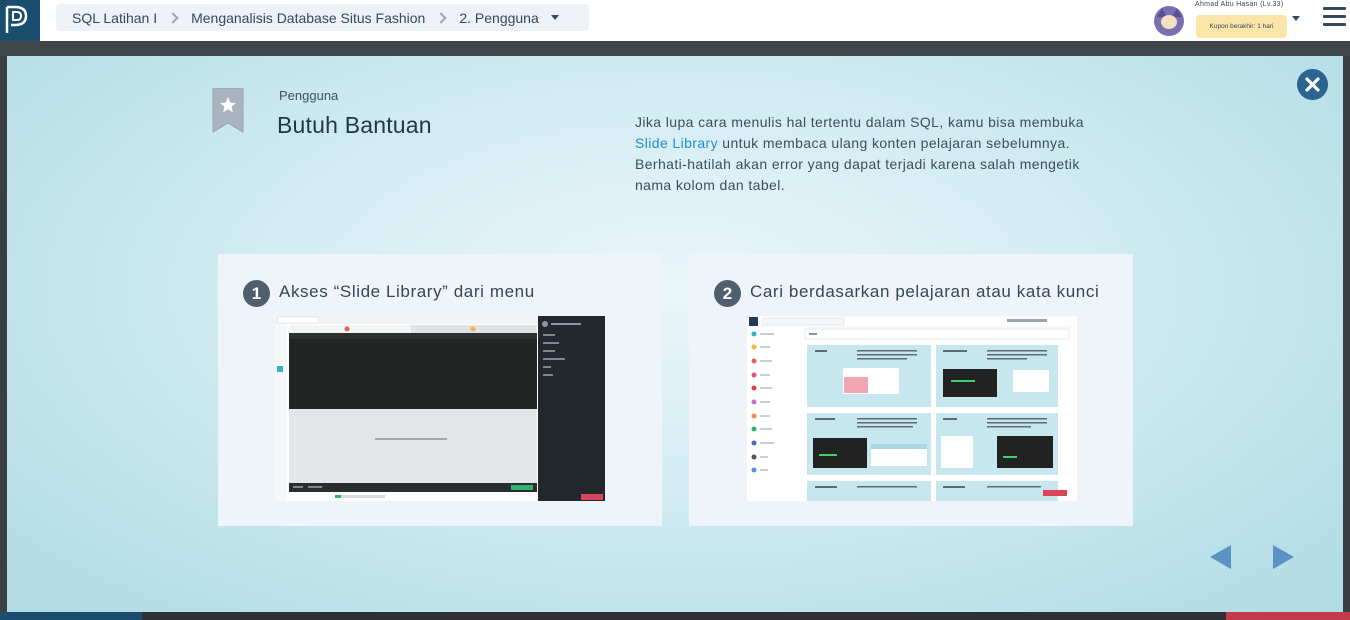  Describe the element at coordinates (498, 18) in the screenshot. I see `breadcrumb-slide: 2. Pengguna` at that location.